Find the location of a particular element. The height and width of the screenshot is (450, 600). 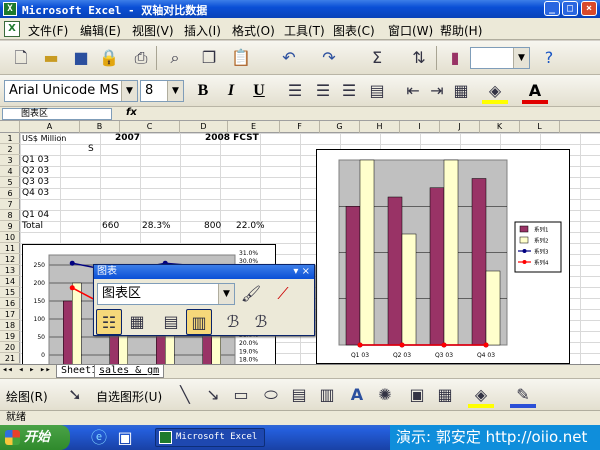

textbox-icon: ▤ is located at coordinates (299, 395).